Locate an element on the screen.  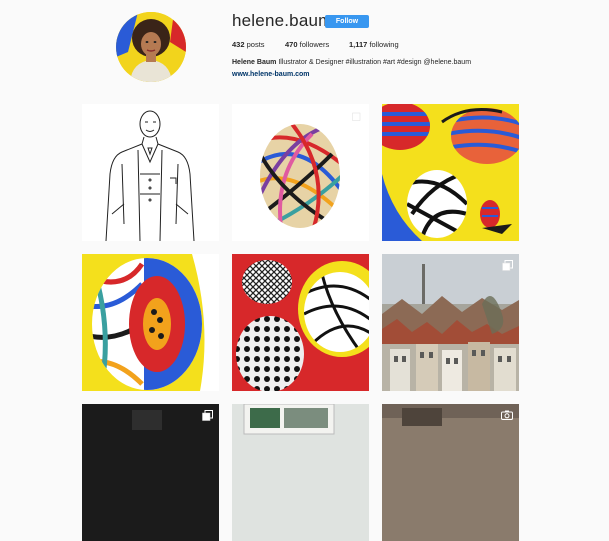
following-stat: 1,117 following is located at coordinates (374, 44).